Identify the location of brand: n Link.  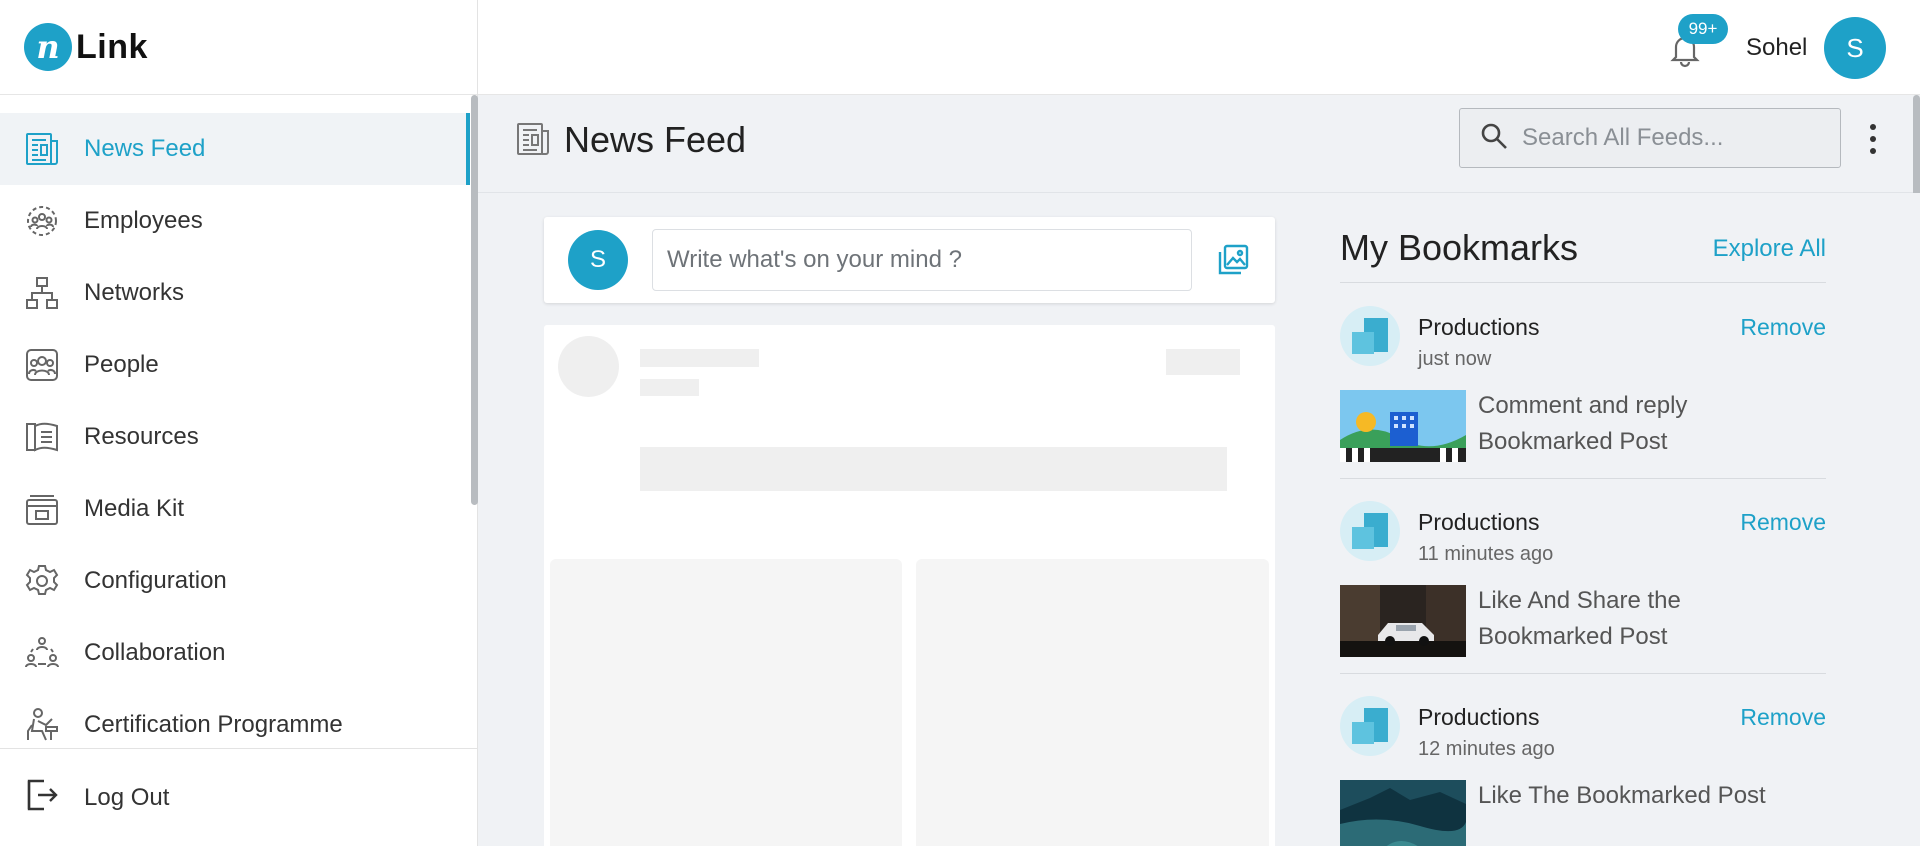
(238, 47).